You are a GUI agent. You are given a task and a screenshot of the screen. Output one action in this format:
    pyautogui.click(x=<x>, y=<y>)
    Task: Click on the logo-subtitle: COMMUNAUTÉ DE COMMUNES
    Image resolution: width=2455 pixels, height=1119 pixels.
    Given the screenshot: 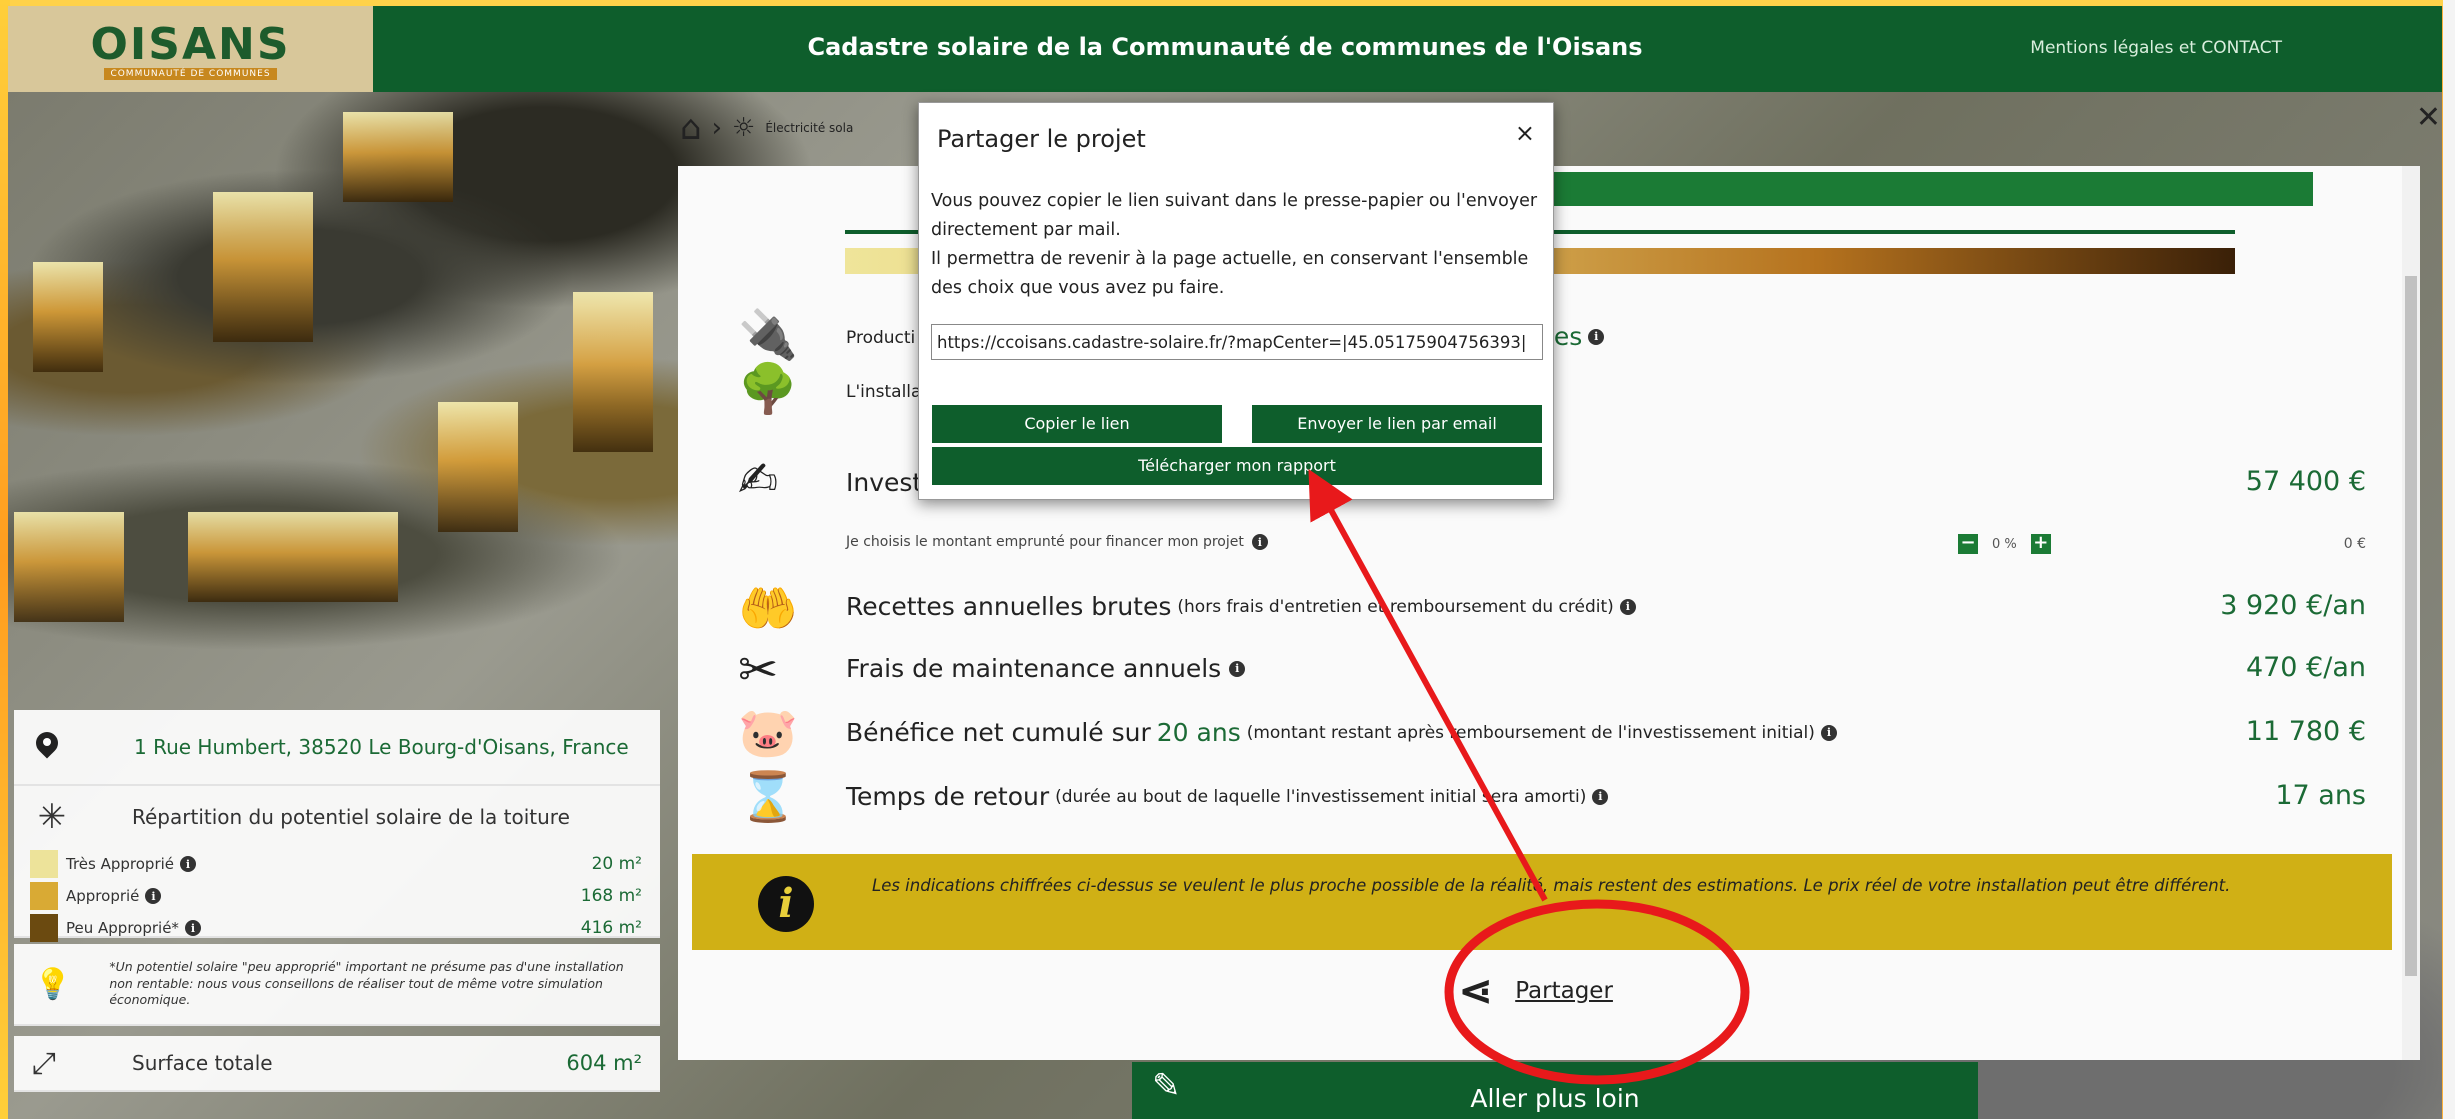 What is the action you would take?
    pyautogui.click(x=190, y=73)
    